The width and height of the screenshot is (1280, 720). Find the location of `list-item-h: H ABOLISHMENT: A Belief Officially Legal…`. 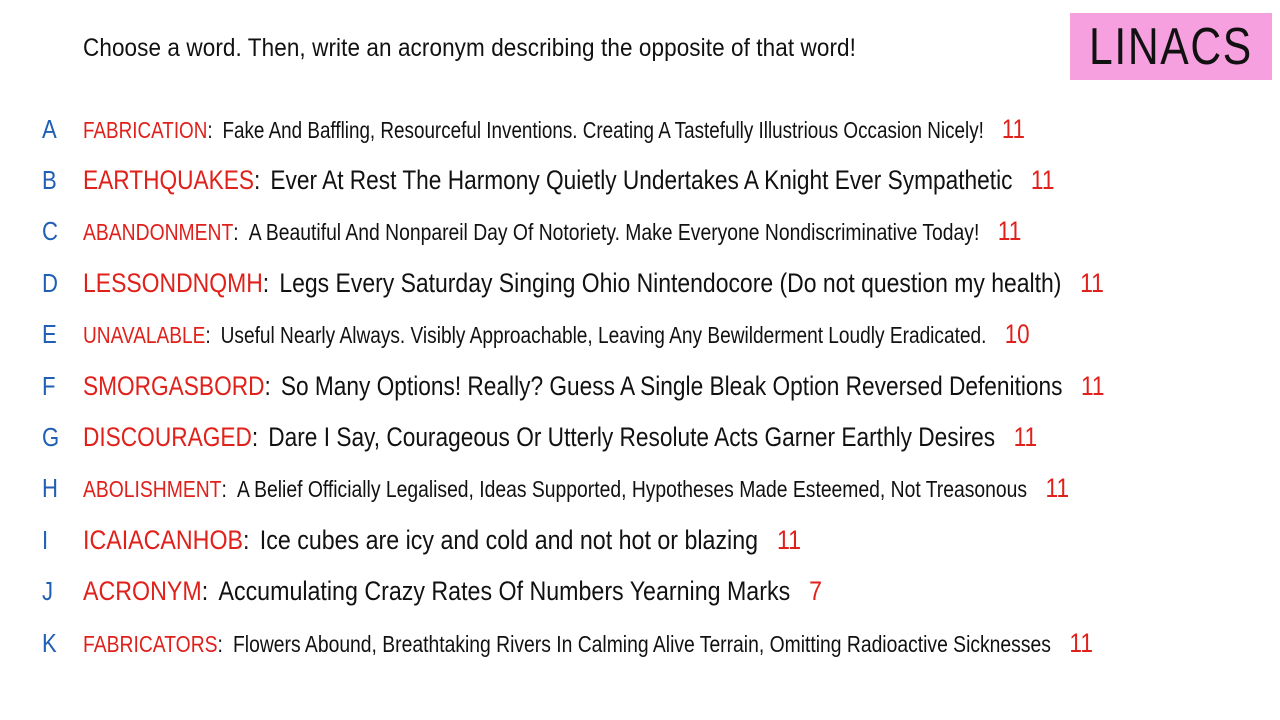

list-item-h: H ABOLISHMENT: A Belief Officially Legal… is located at coordinates (556, 487).